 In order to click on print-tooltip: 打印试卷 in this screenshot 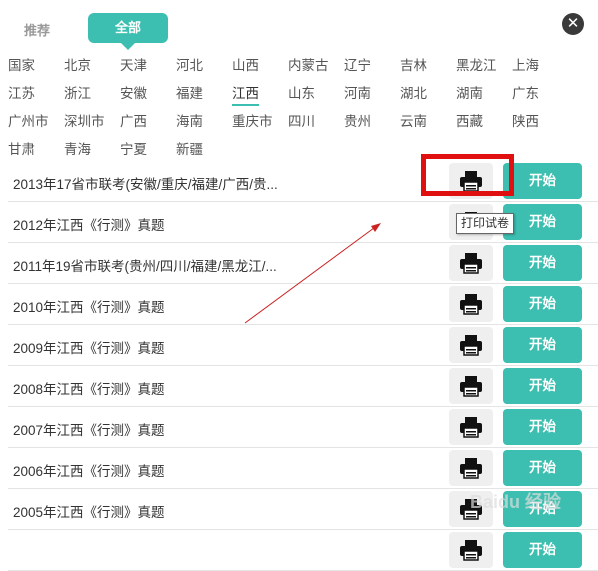, I will do `click(485, 223)`.